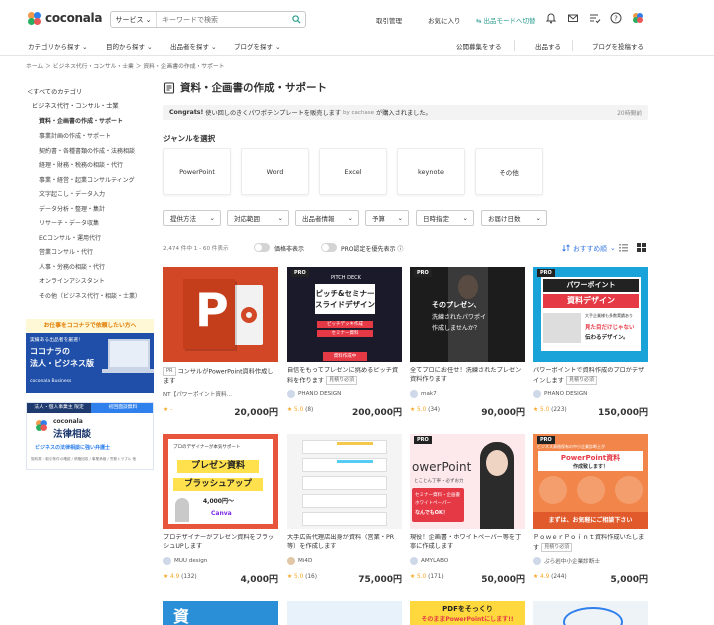 The image size is (714, 625). Describe the element at coordinates (220, 613) in the screenshot. I see `service-card-partial: 資` at that location.